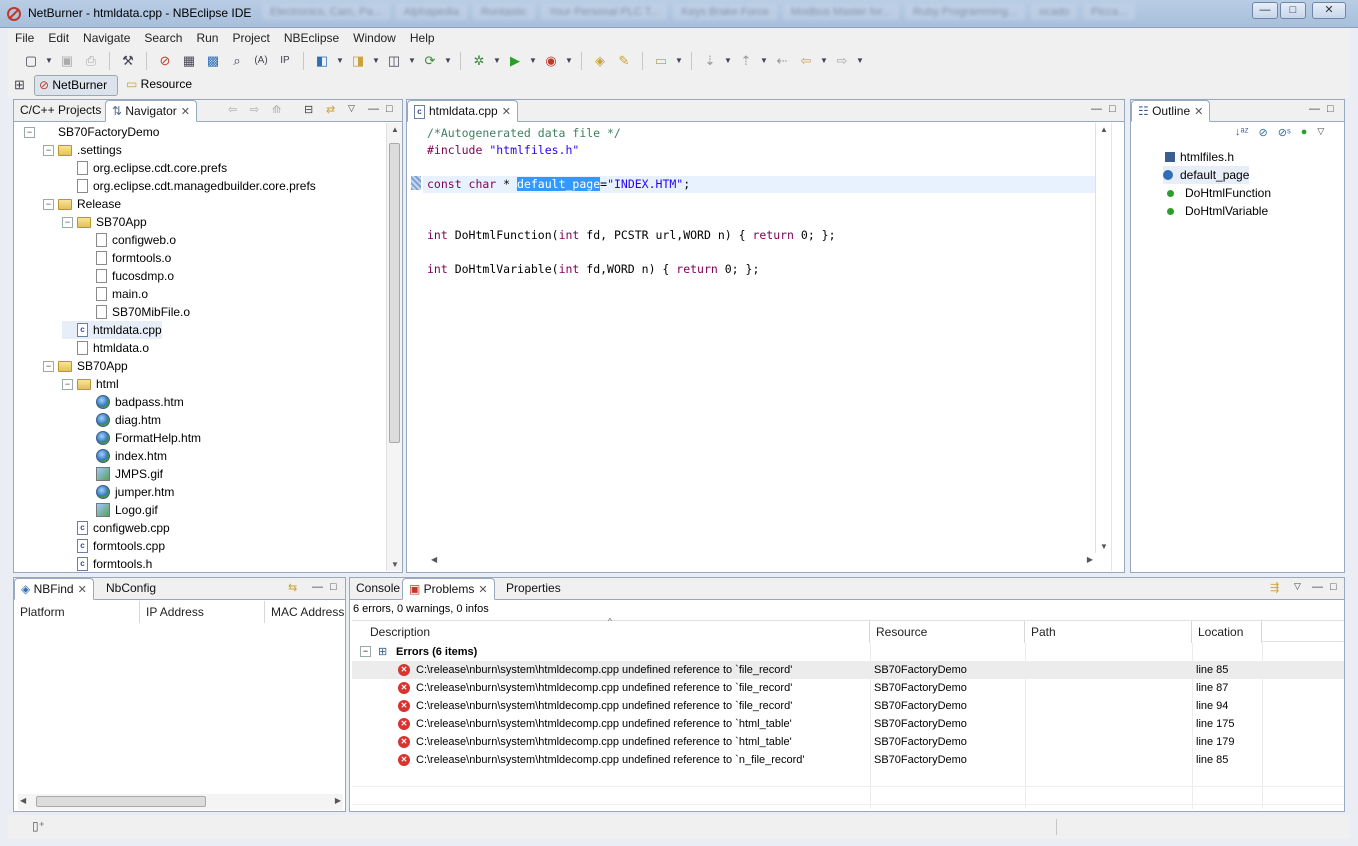 The image size is (1358, 846). I want to click on next-annotation-icon: ⇣, so click(710, 61).